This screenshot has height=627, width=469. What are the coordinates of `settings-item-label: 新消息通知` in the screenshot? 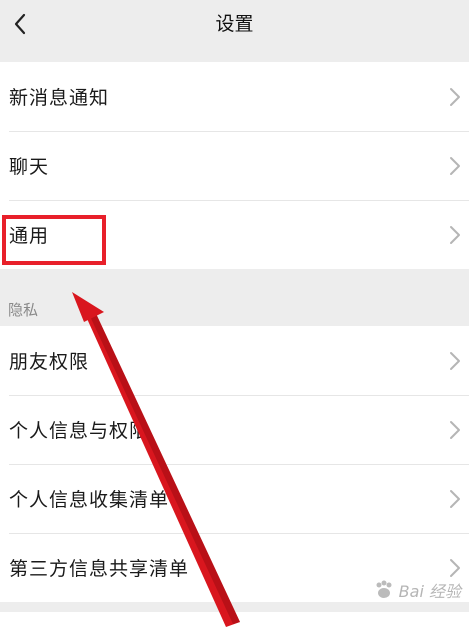 It's located at (59, 98).